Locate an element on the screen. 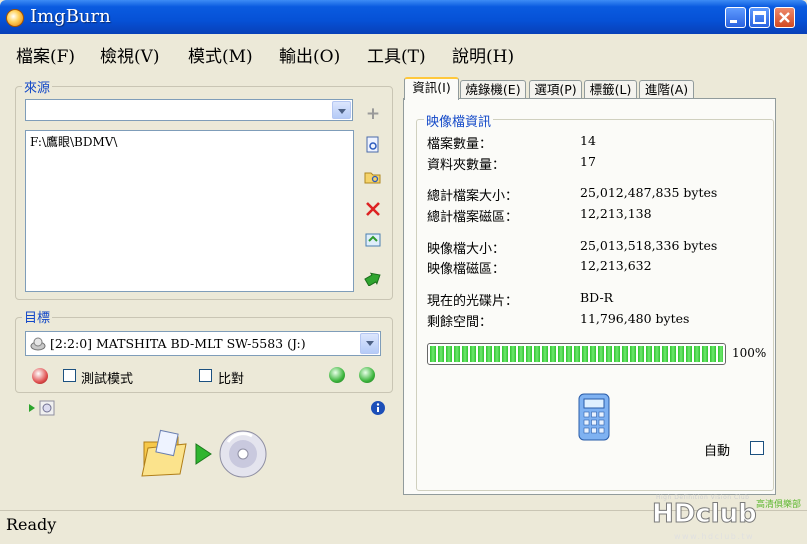 Image resolution: width=807 pixels, height=544 pixels. tab-options: 選項(P) is located at coordinates (555, 89).